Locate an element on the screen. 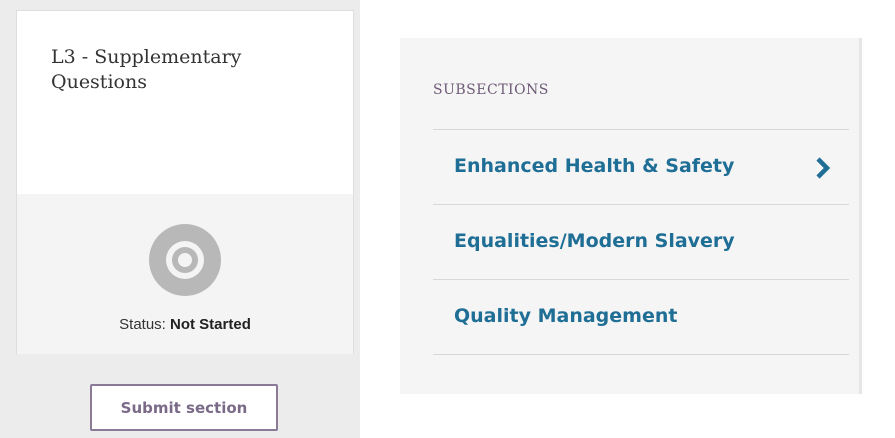 This screenshot has width=895, height=438. status-line: Status: Not Started is located at coordinates (185, 324).